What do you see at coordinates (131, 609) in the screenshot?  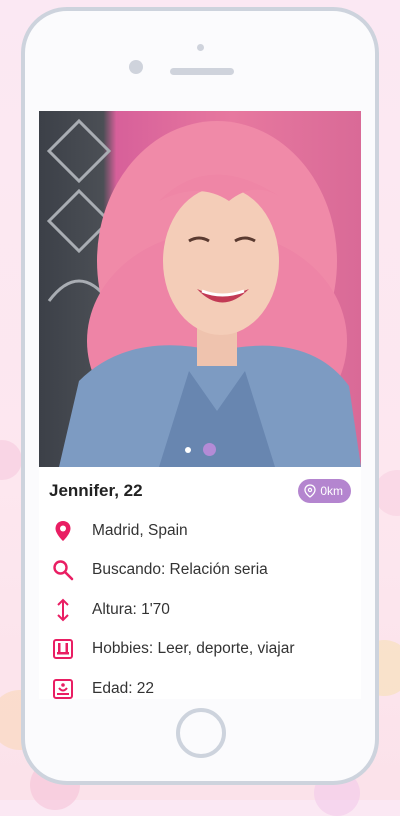 I see `detail-height-text: Altura: 1'70` at bounding box center [131, 609].